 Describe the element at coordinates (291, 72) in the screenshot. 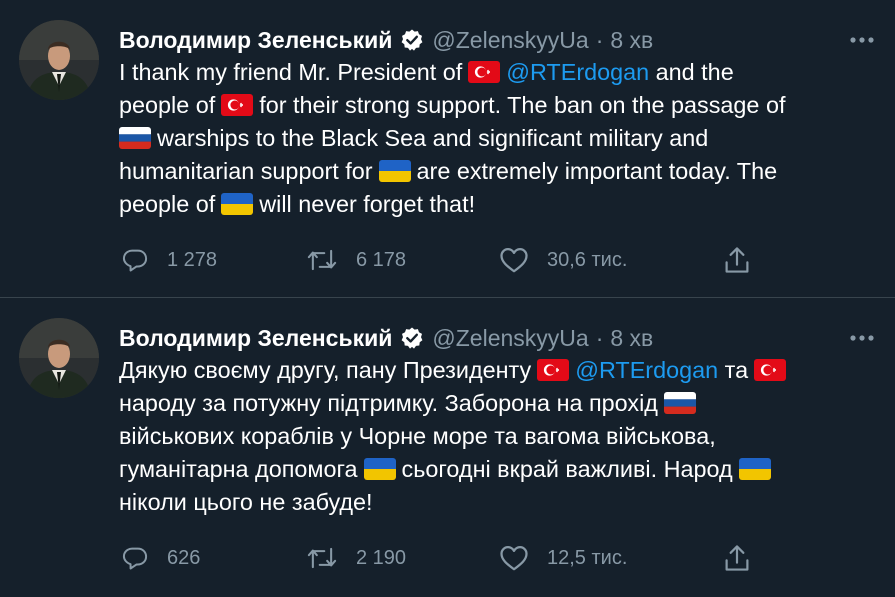

I see `tweet-text-segment: I thank my friend Mr. President of` at that location.